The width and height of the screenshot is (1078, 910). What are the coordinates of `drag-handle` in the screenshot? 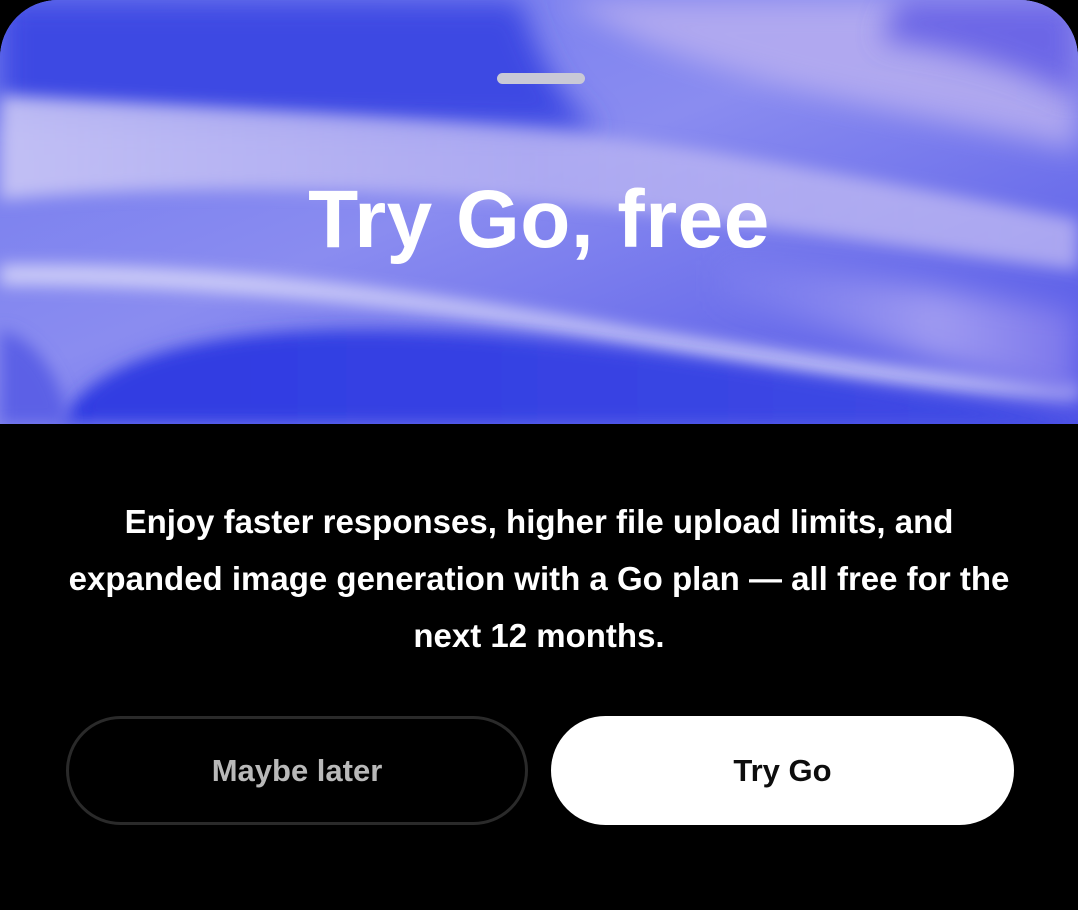 It's located at (541, 78).